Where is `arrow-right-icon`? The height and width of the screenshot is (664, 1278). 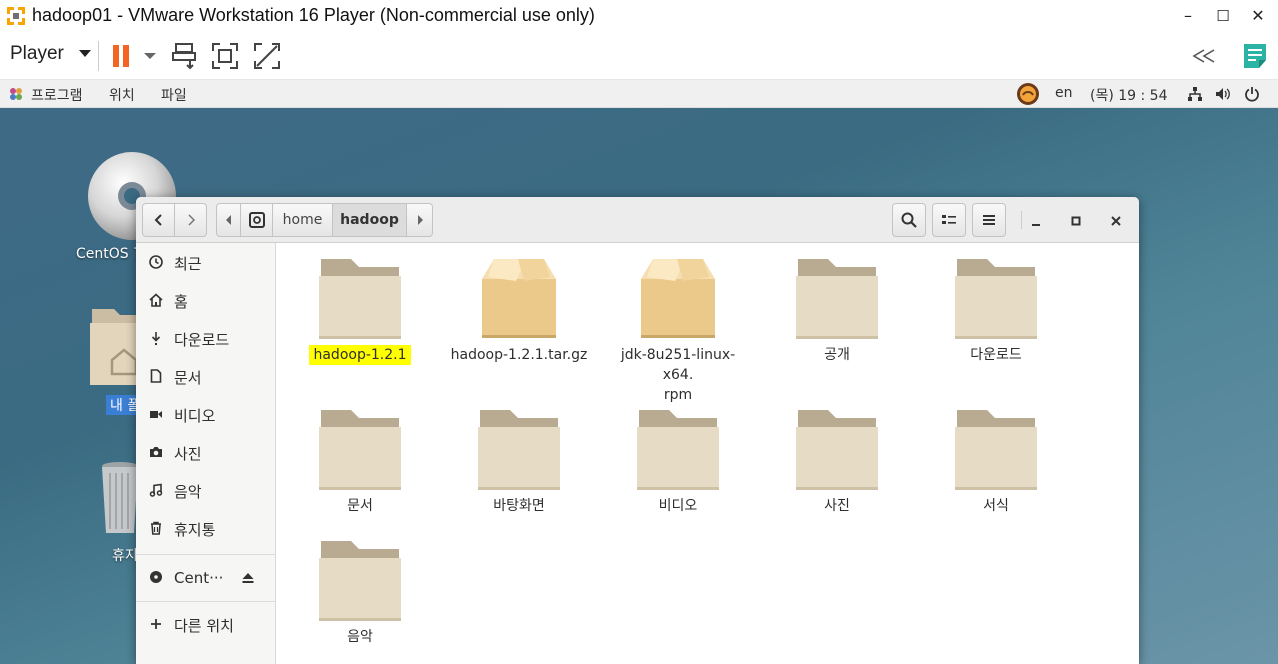
arrow-right-icon is located at coordinates (420, 220).